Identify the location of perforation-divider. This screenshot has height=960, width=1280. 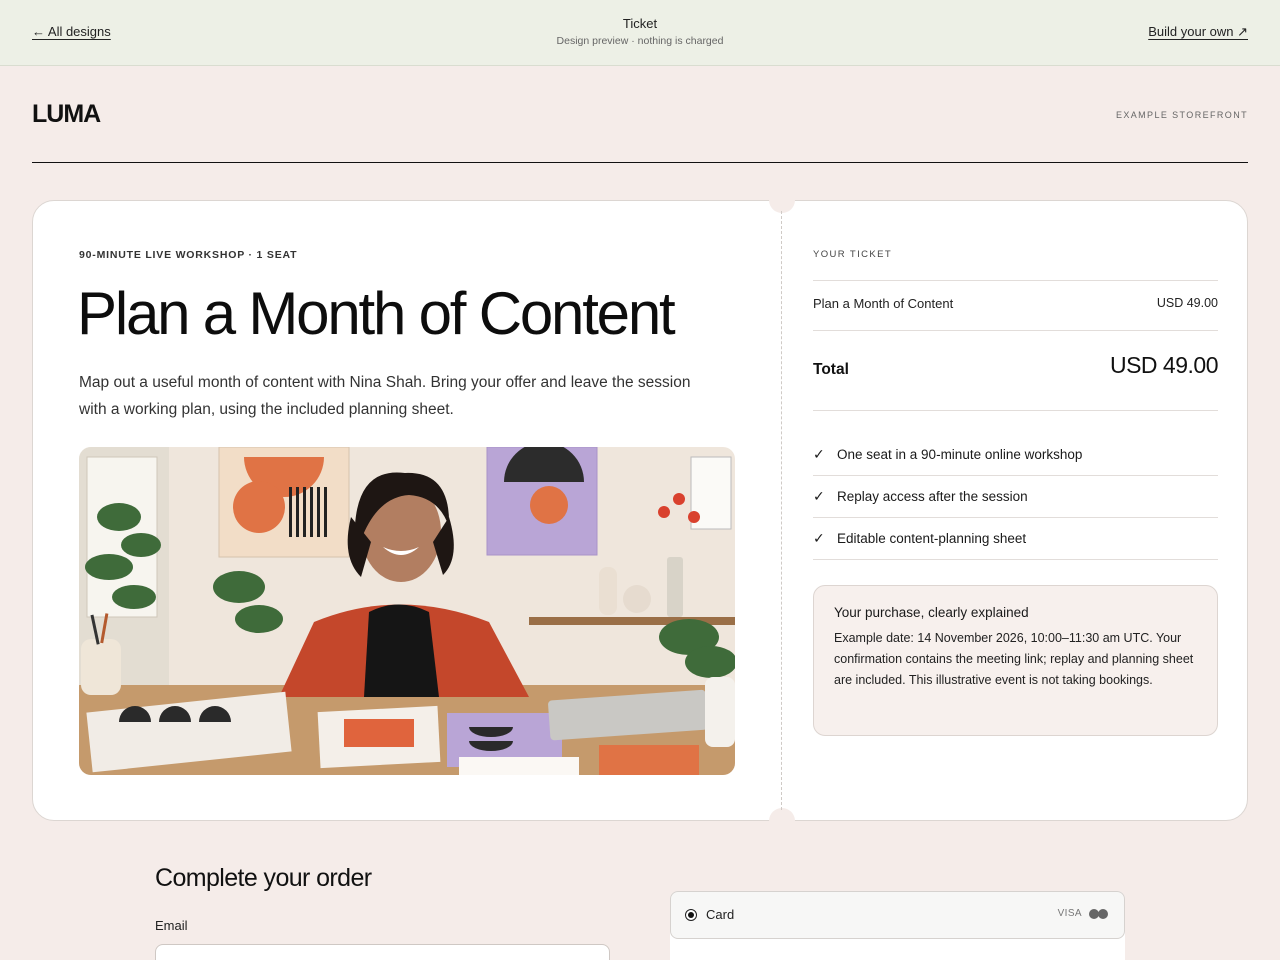
(781, 510).